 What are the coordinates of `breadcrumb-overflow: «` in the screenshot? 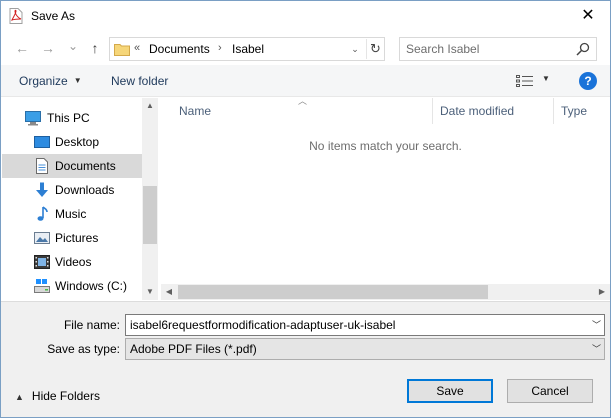 It's located at (137, 48).